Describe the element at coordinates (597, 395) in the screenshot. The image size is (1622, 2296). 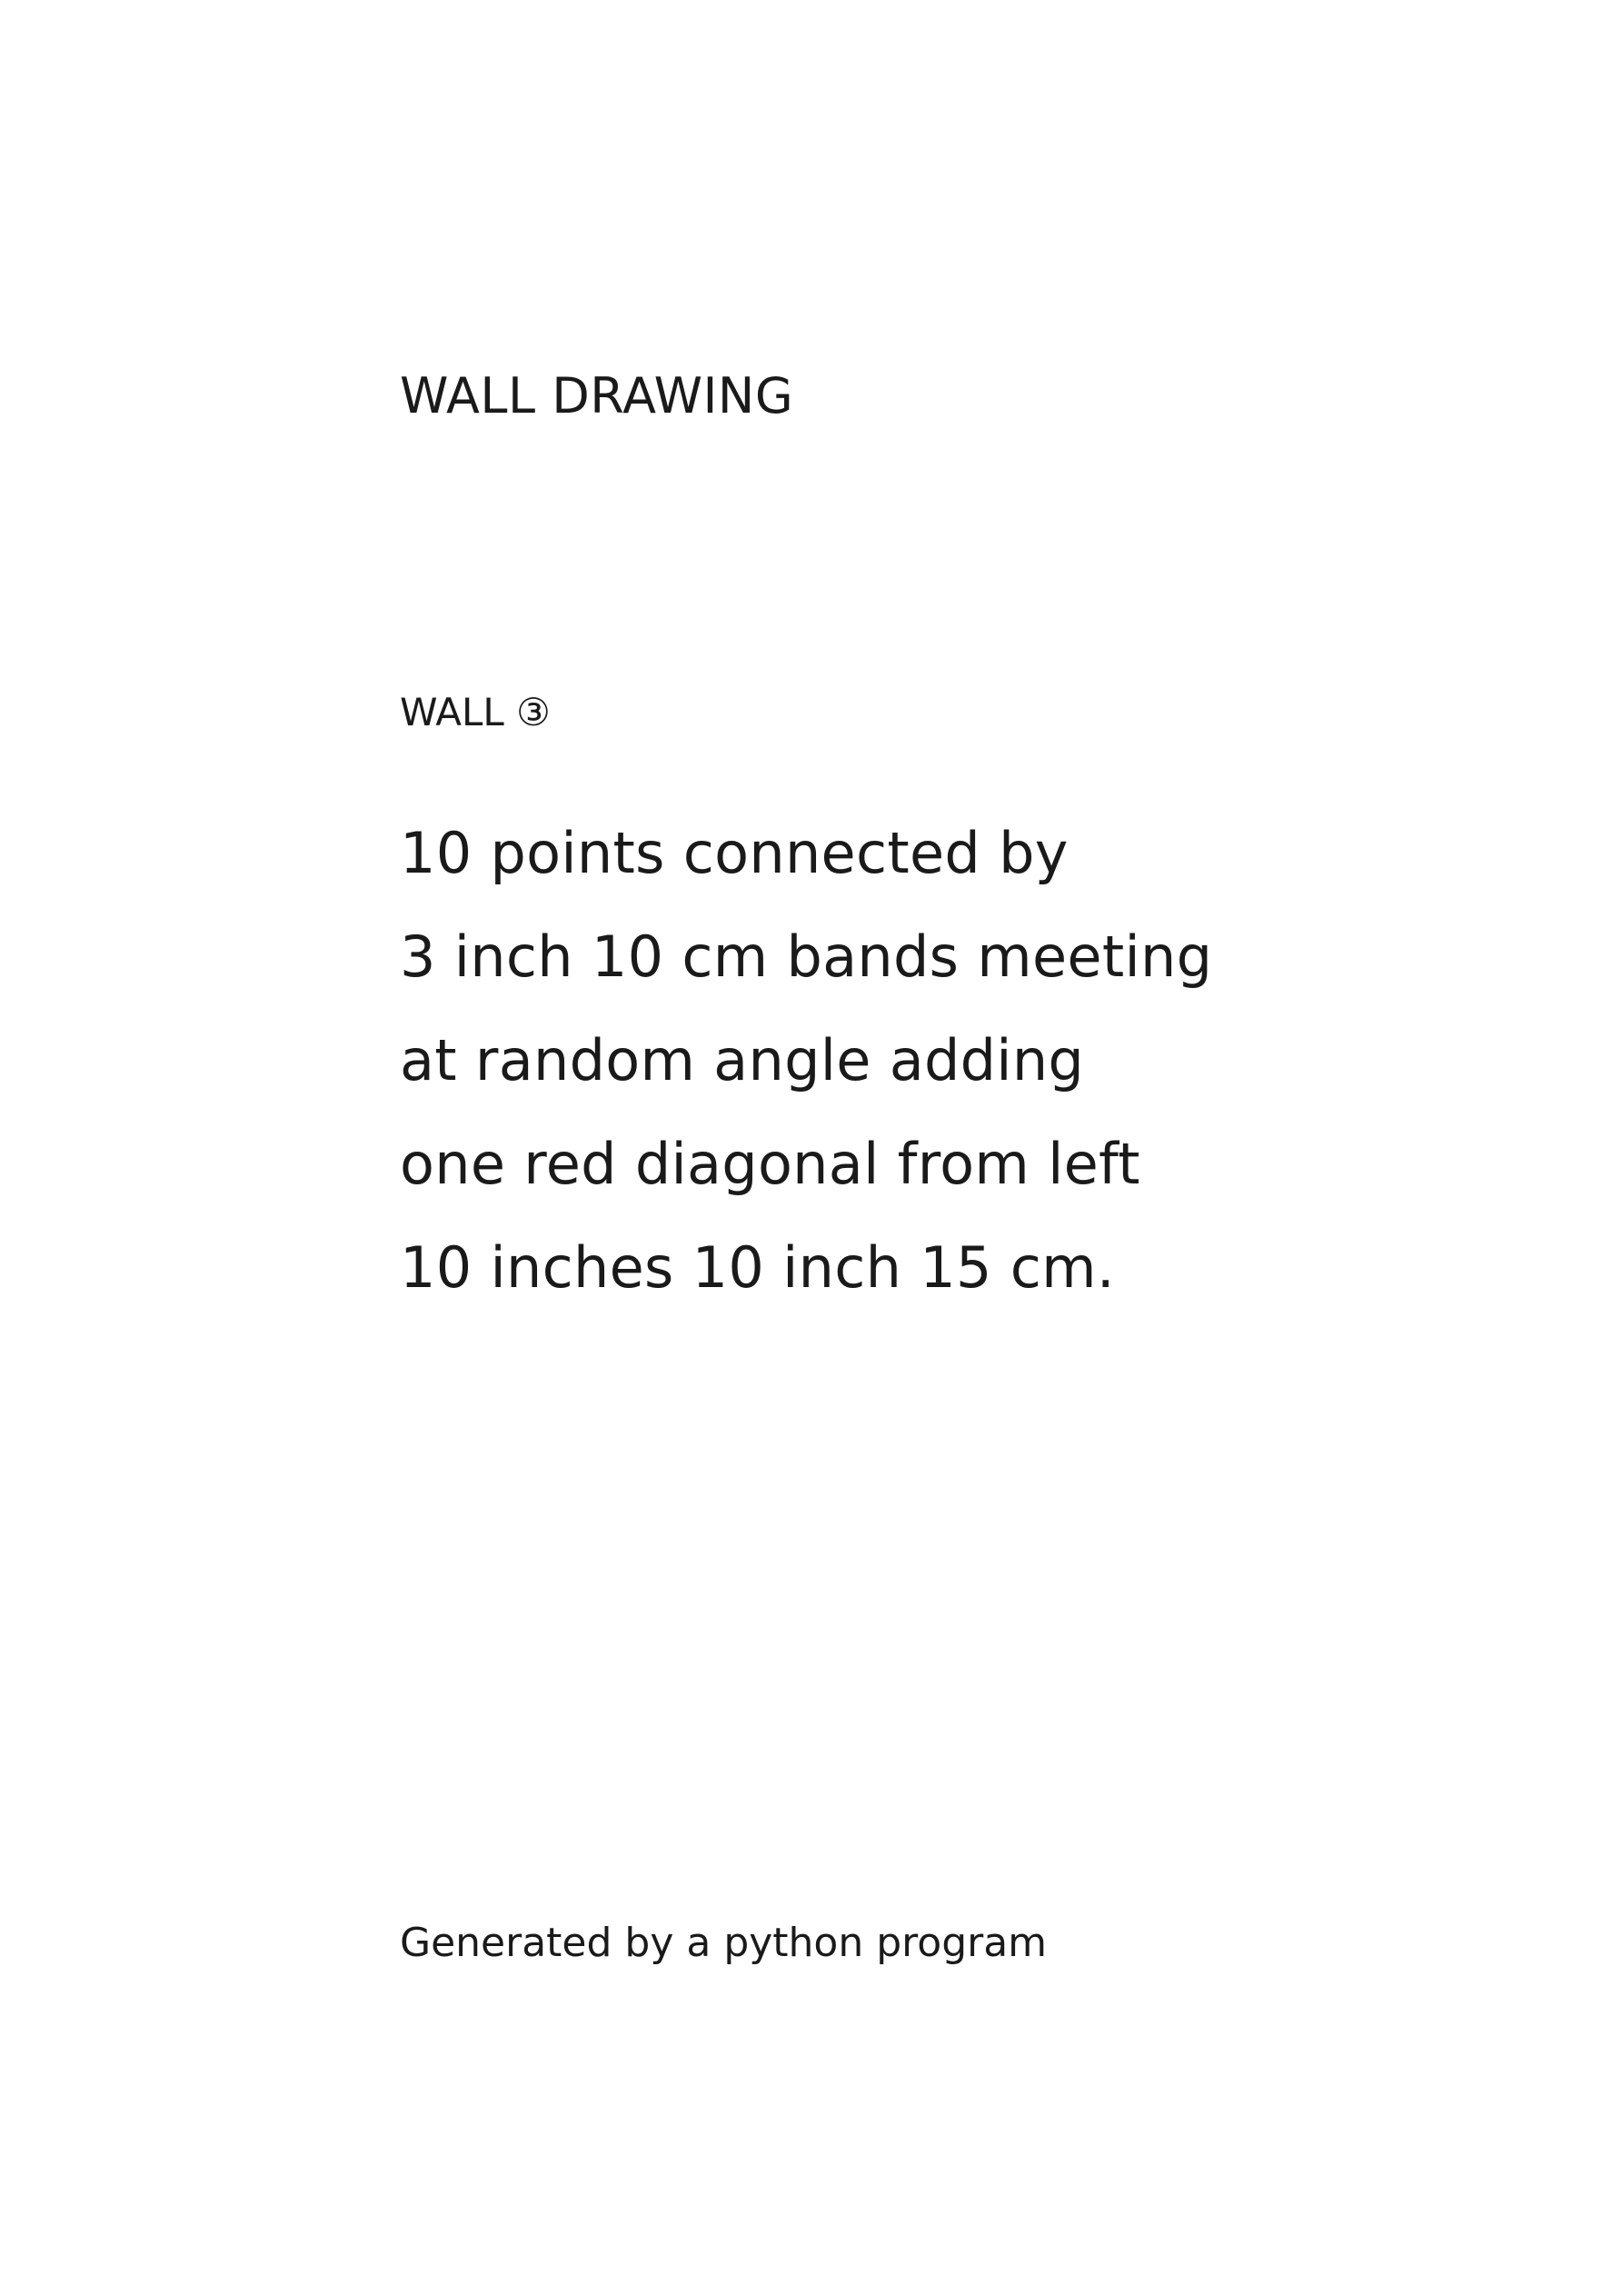
I see `page-title: WALL DRAWING` at that location.